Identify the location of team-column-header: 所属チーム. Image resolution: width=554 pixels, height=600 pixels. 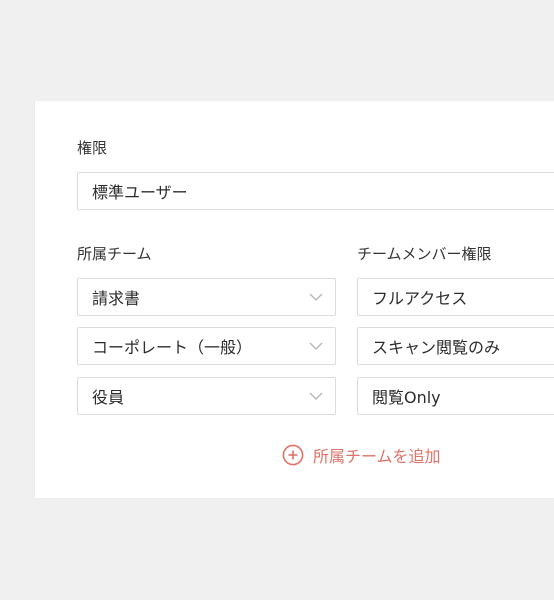
(114, 254).